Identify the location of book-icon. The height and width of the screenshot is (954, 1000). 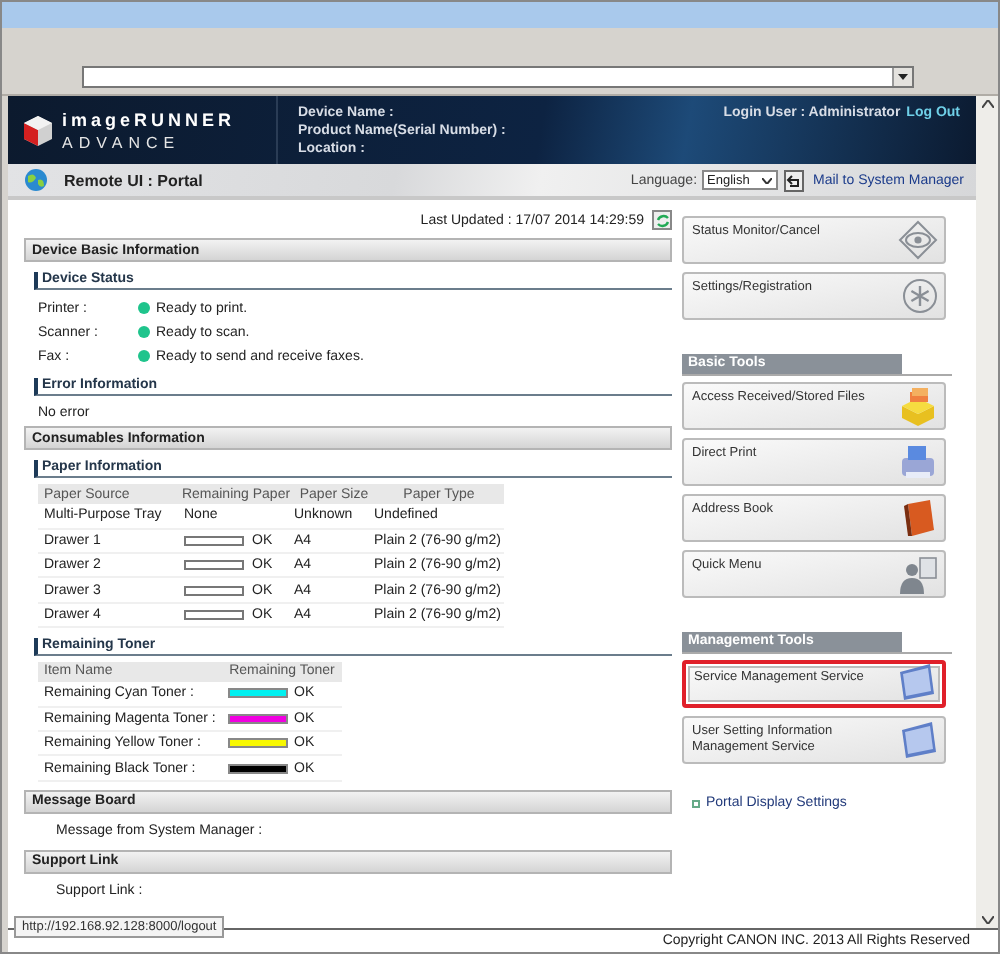
(918, 518).